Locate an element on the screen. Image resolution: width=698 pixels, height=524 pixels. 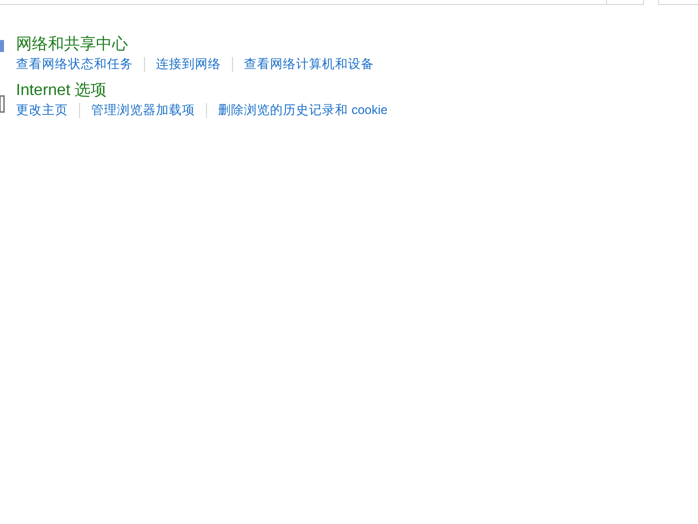
task-link: 连接到网络 is located at coordinates (188, 64).